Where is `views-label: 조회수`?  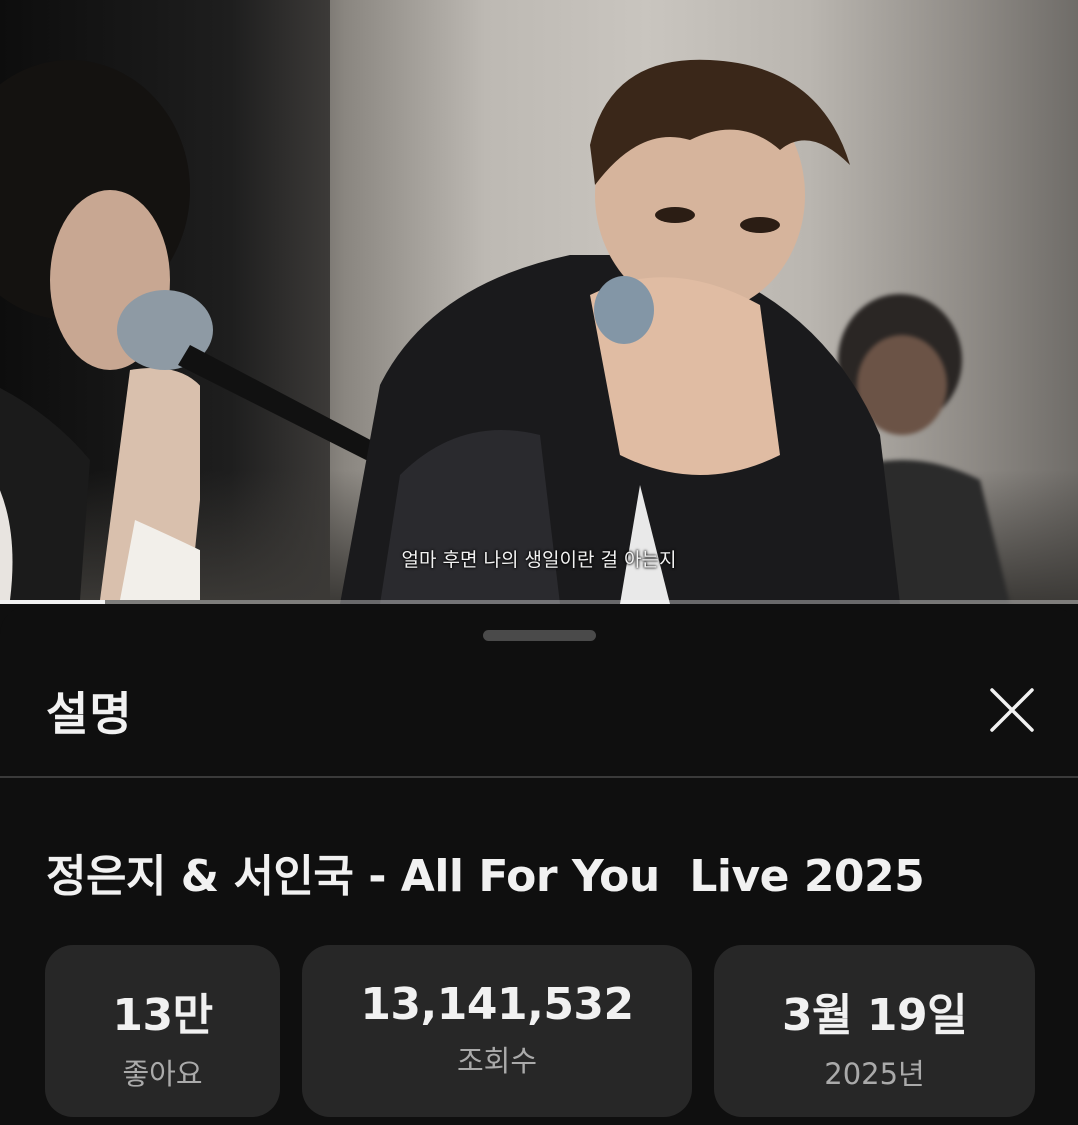 views-label: 조회수 is located at coordinates (497, 1061).